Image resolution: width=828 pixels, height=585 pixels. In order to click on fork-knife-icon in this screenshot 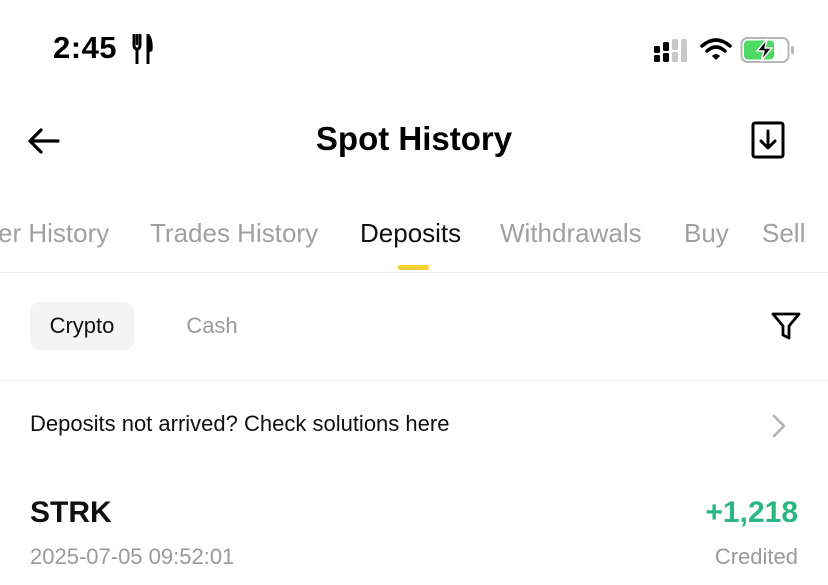, I will do `click(142, 49)`.